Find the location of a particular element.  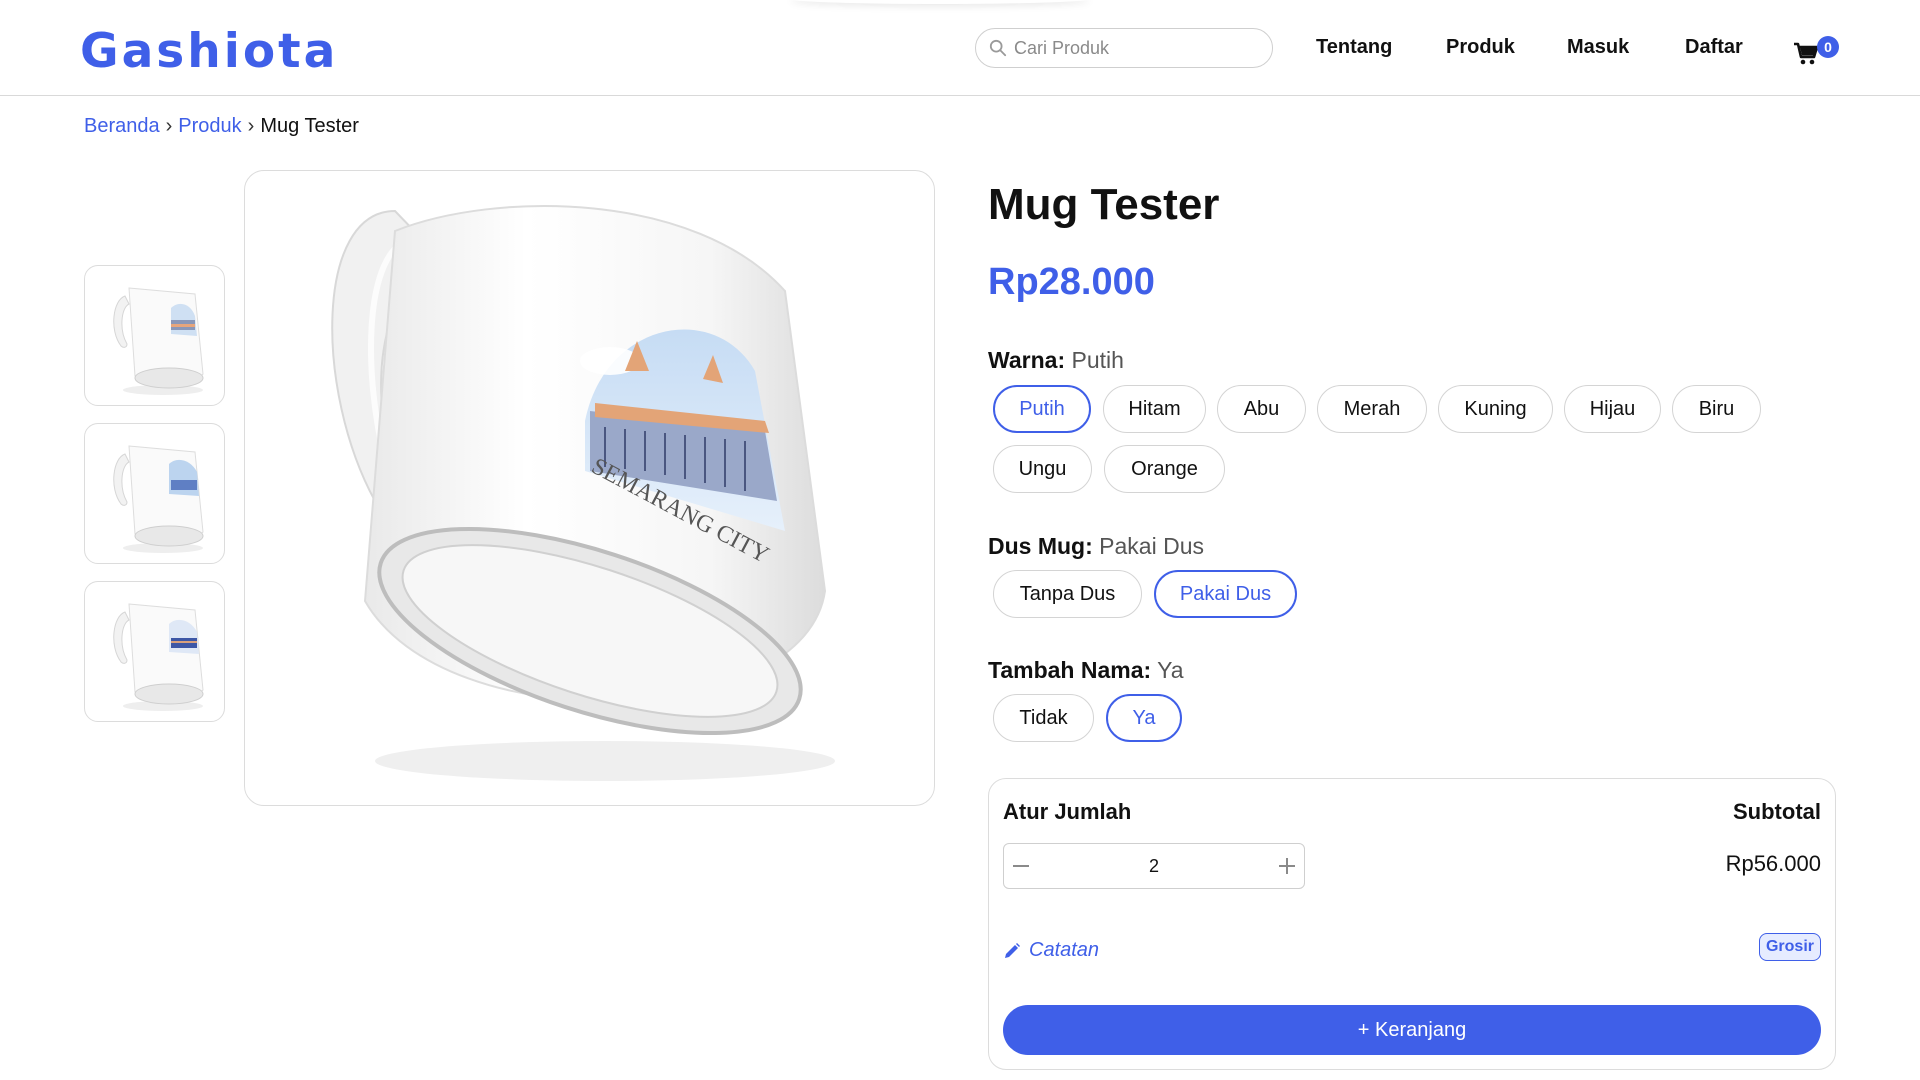

option-dus-title: Dus Mug: is located at coordinates (1040, 546).